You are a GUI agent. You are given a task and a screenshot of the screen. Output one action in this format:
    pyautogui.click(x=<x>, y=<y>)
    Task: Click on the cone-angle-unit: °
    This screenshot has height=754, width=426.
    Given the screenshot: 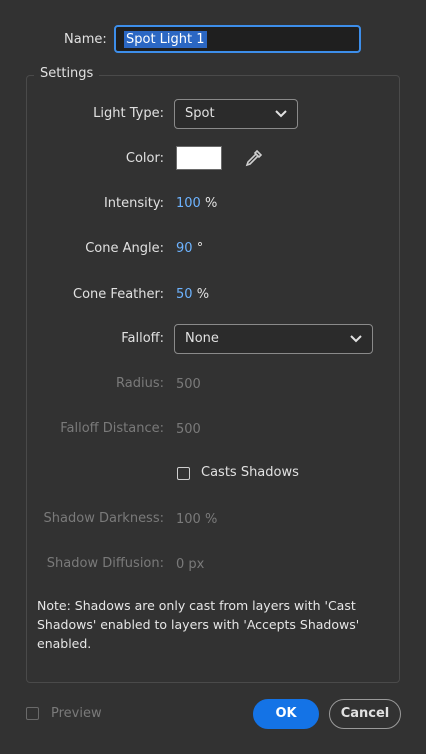 What is the action you would take?
    pyautogui.click(x=200, y=248)
    